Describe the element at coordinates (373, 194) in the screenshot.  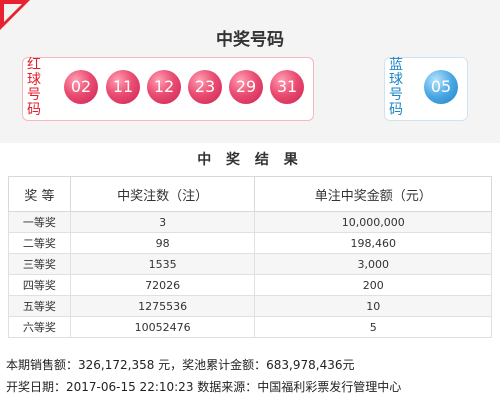
I see `column-header-amount: 单注中奖金额（元）` at that location.